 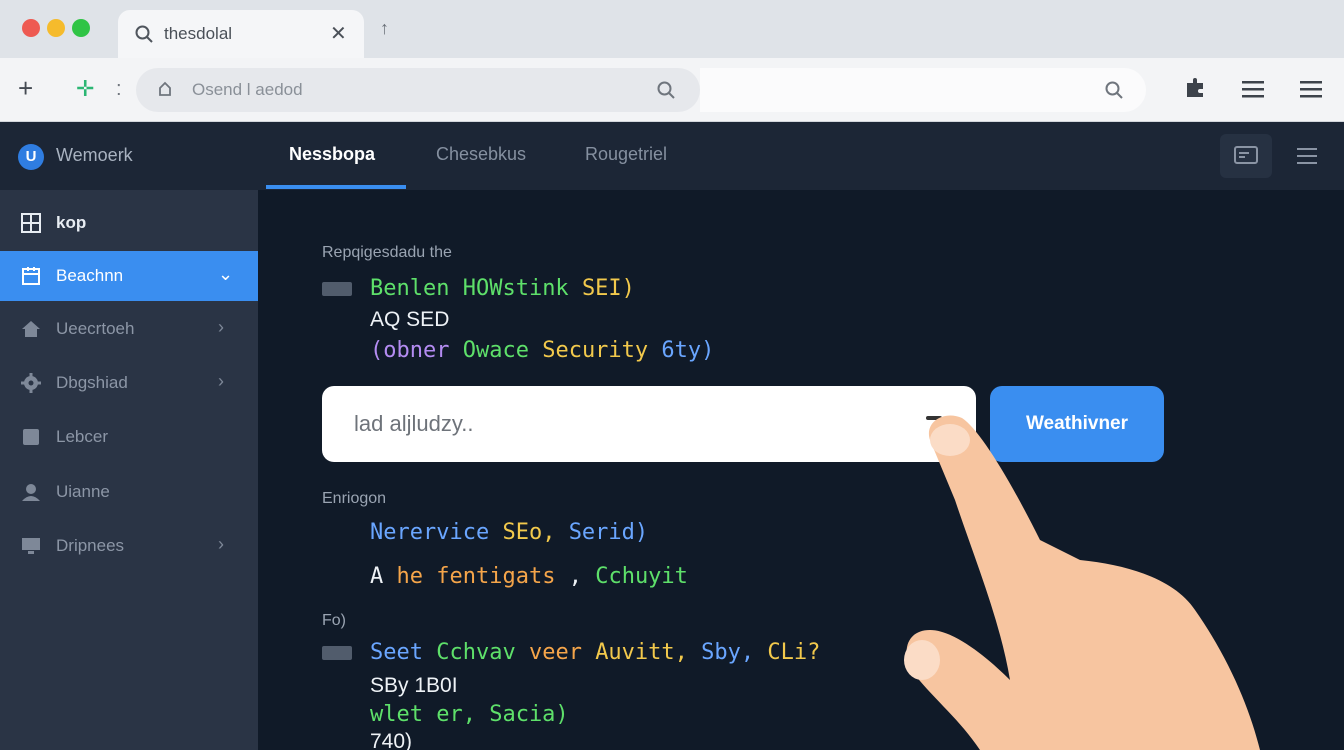 What do you see at coordinates (247, 89) in the screenshot?
I see `address-text: Osend l aedod` at bounding box center [247, 89].